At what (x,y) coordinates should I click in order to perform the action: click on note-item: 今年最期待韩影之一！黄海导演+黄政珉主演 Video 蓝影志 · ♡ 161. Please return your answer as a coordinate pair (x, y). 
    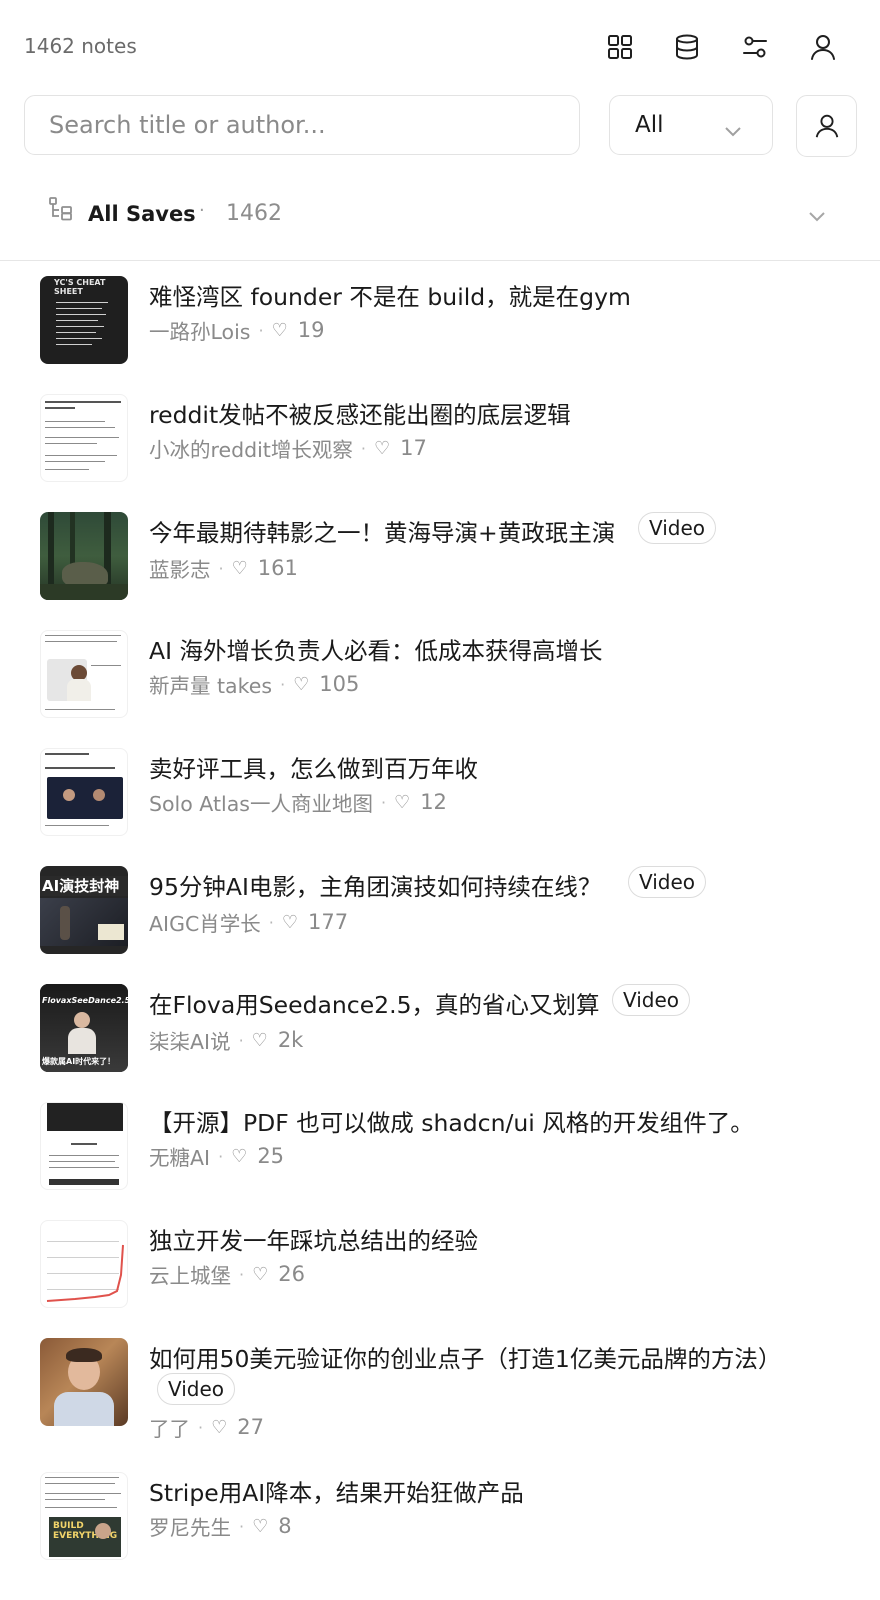
    Looking at the image, I should click on (440, 562).